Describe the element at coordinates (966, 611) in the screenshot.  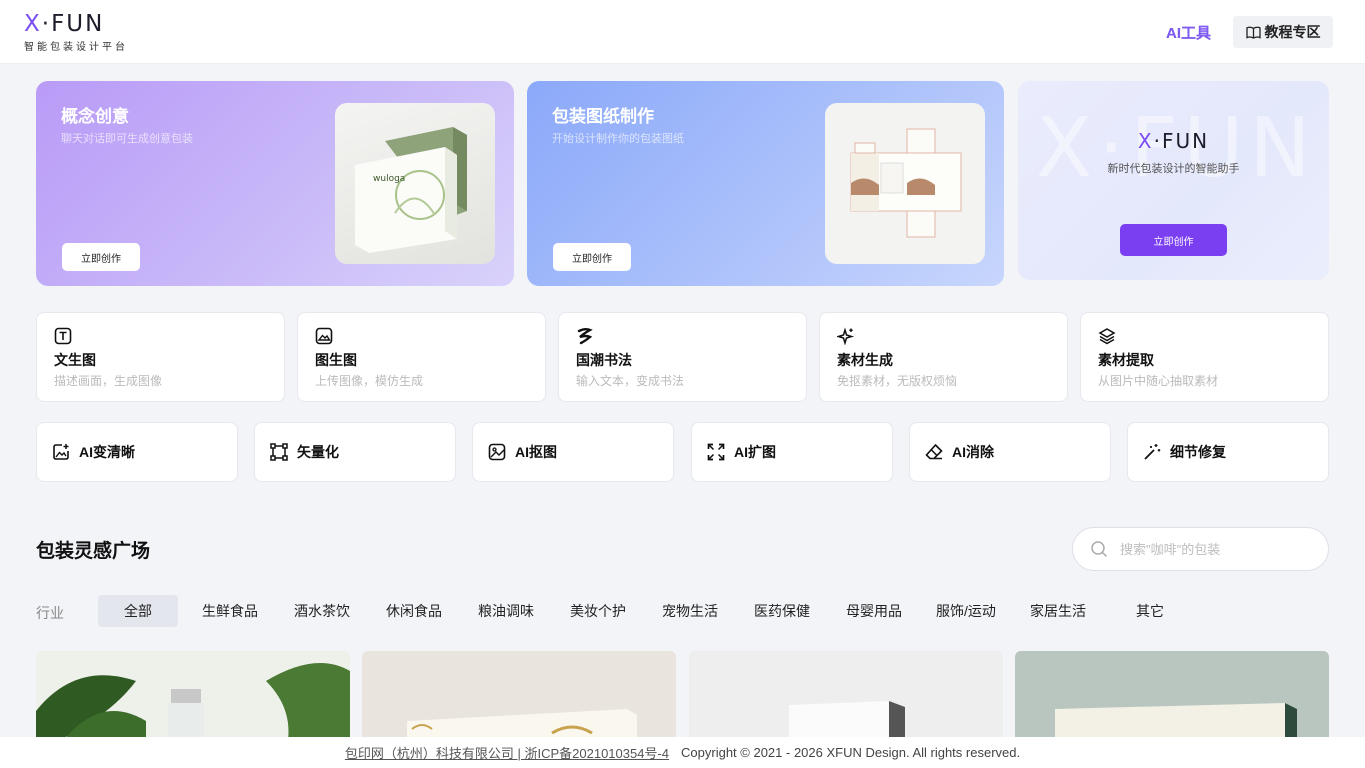
I see `category-apparel: 服饰/运动` at that location.